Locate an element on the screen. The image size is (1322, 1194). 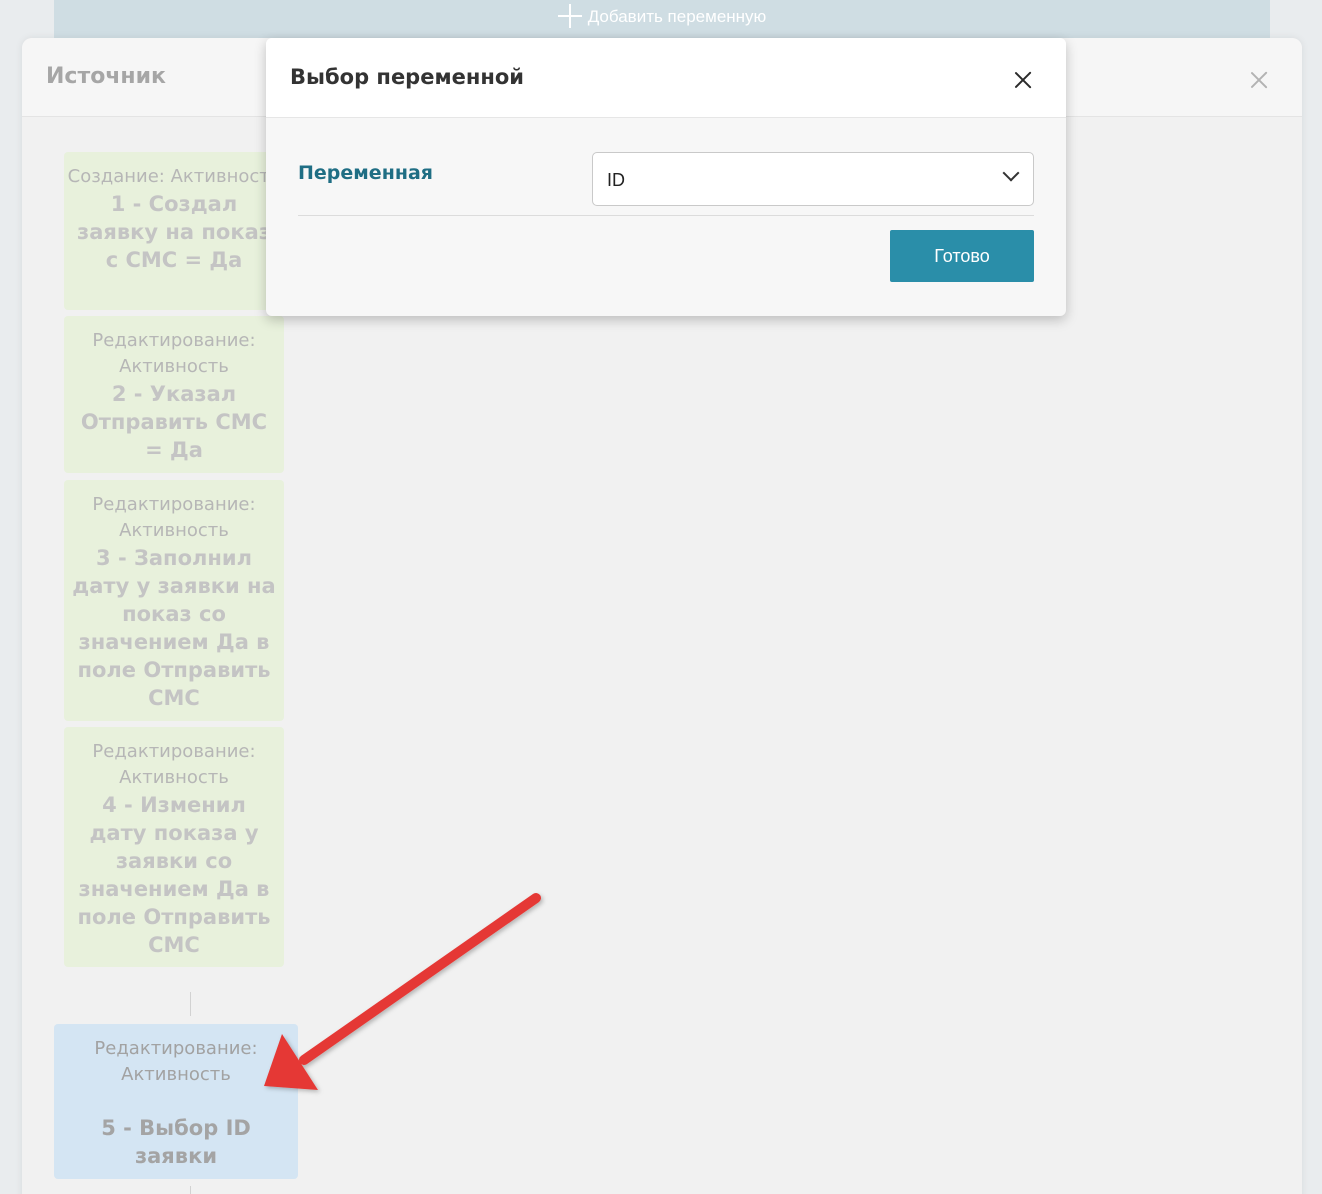
annotation-arrow is located at coordinates (402, 991).